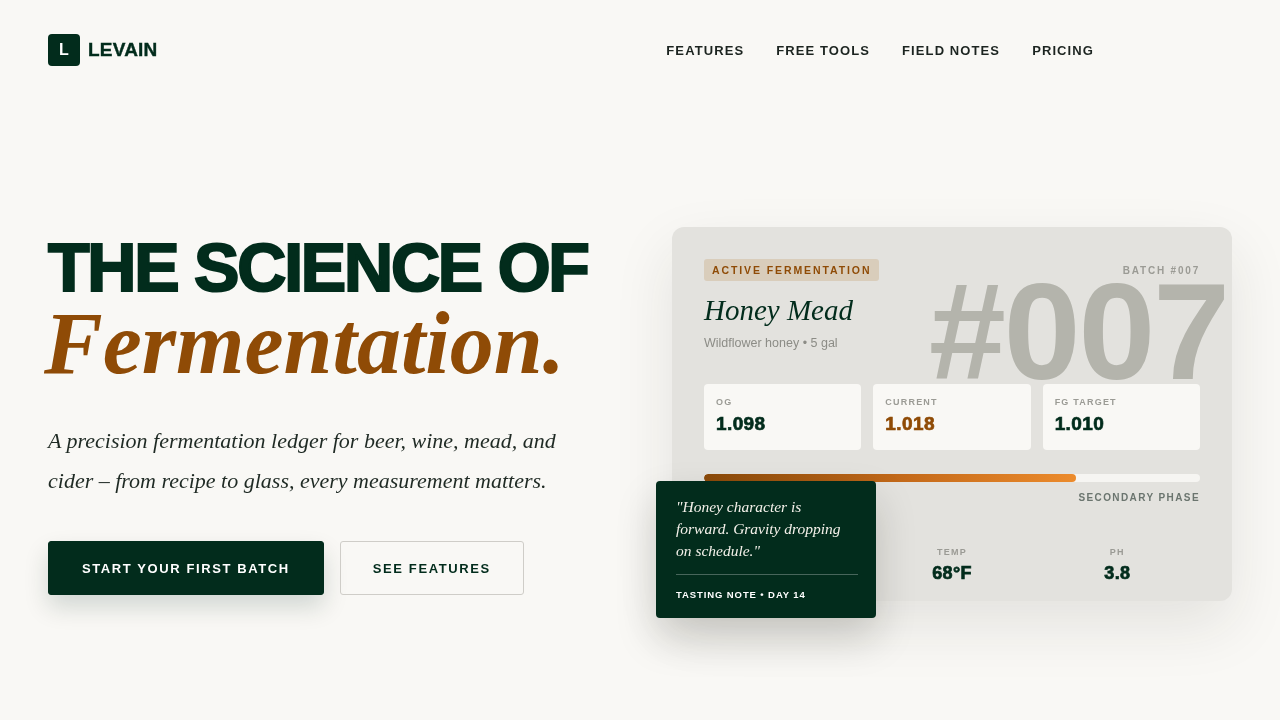 Image resolution: width=1280 pixels, height=720 pixels. What do you see at coordinates (186, 568) in the screenshot?
I see `start-batch-button: START YOUR FIRST BATCH` at bounding box center [186, 568].